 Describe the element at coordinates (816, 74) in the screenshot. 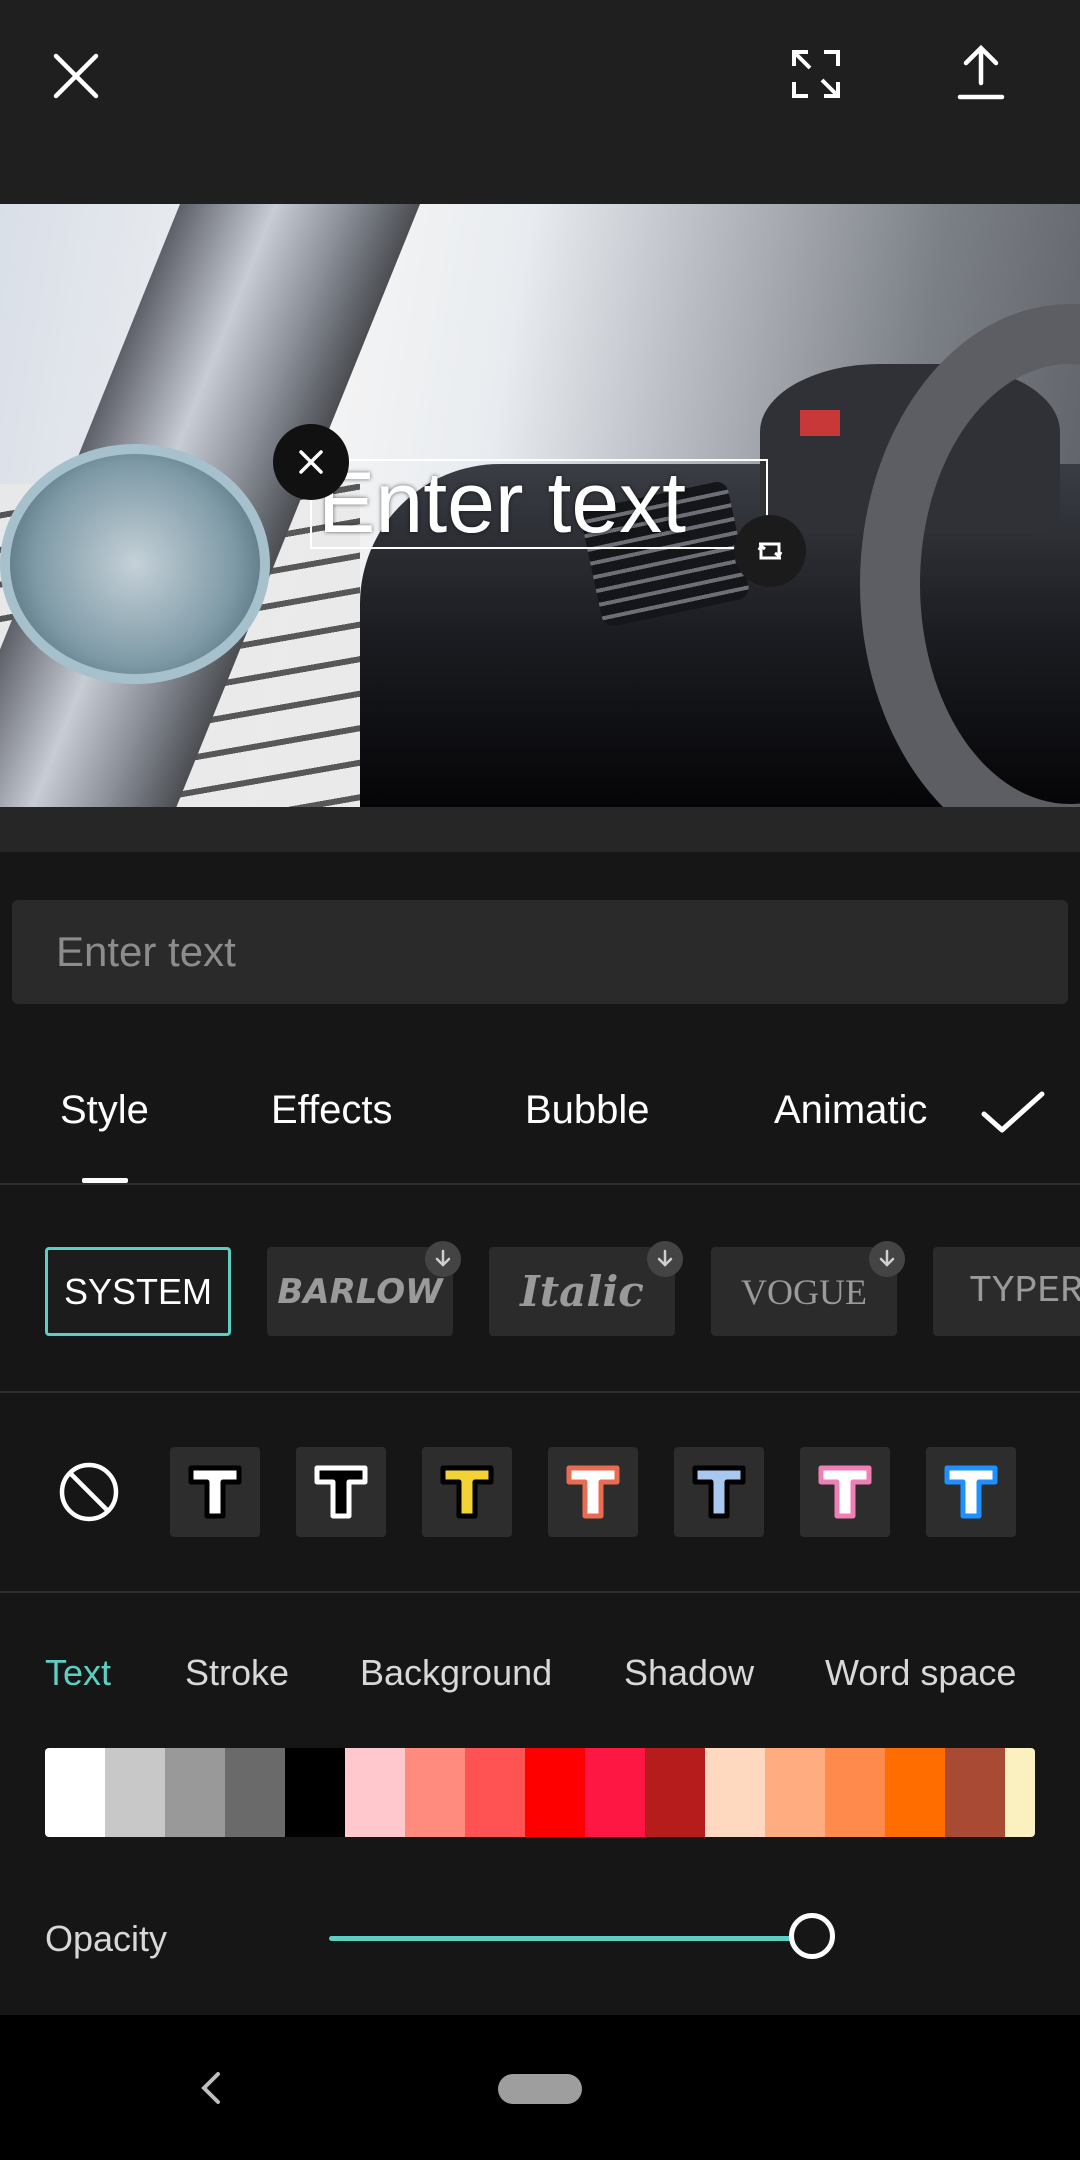

I see `fullscreen-icon` at that location.